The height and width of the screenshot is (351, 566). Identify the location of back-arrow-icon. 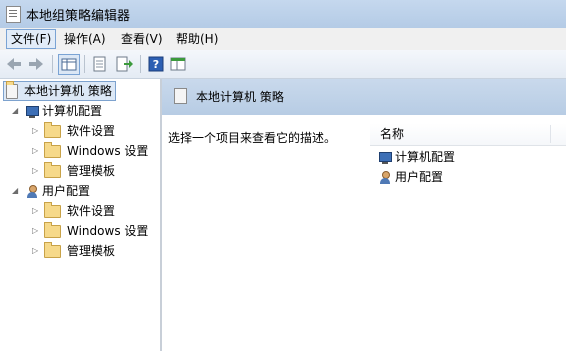
(14, 64).